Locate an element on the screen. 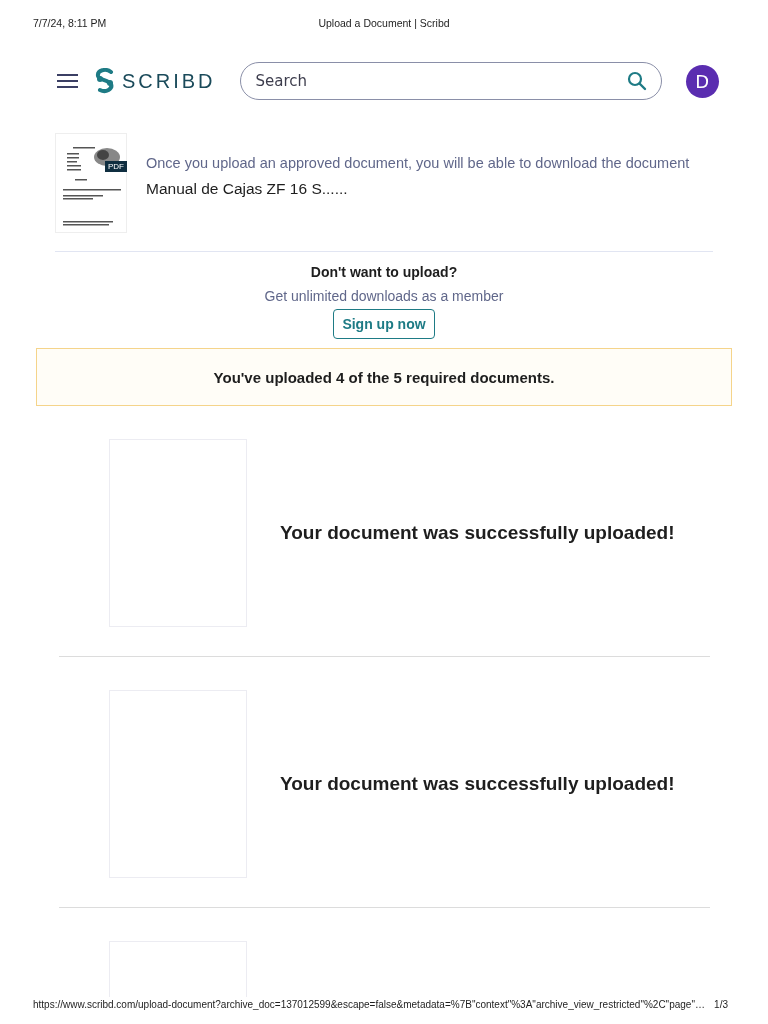  search-icon is located at coordinates (636, 81).